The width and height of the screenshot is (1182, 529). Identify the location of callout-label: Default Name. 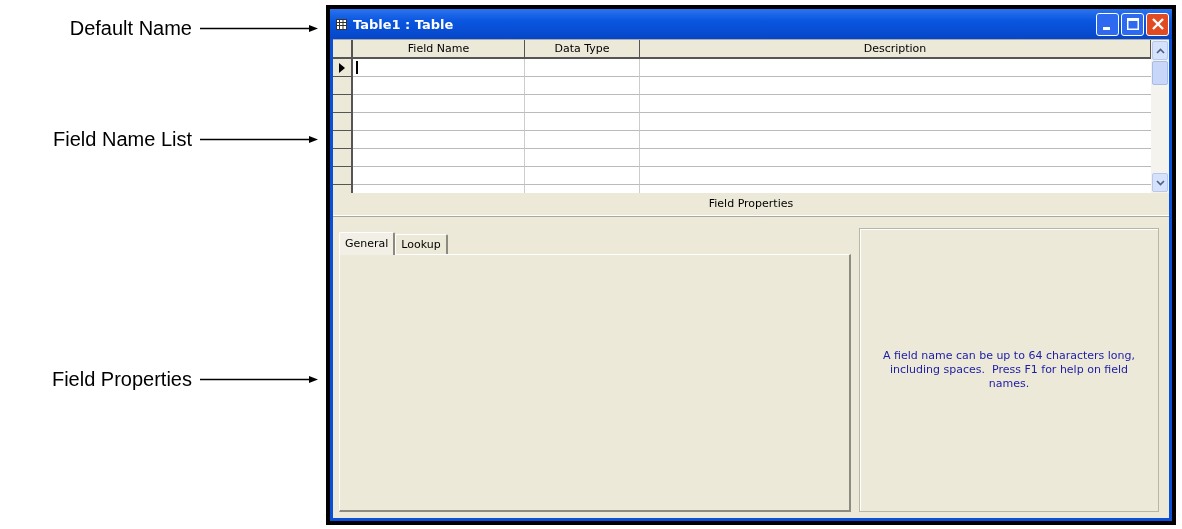
(130, 28).